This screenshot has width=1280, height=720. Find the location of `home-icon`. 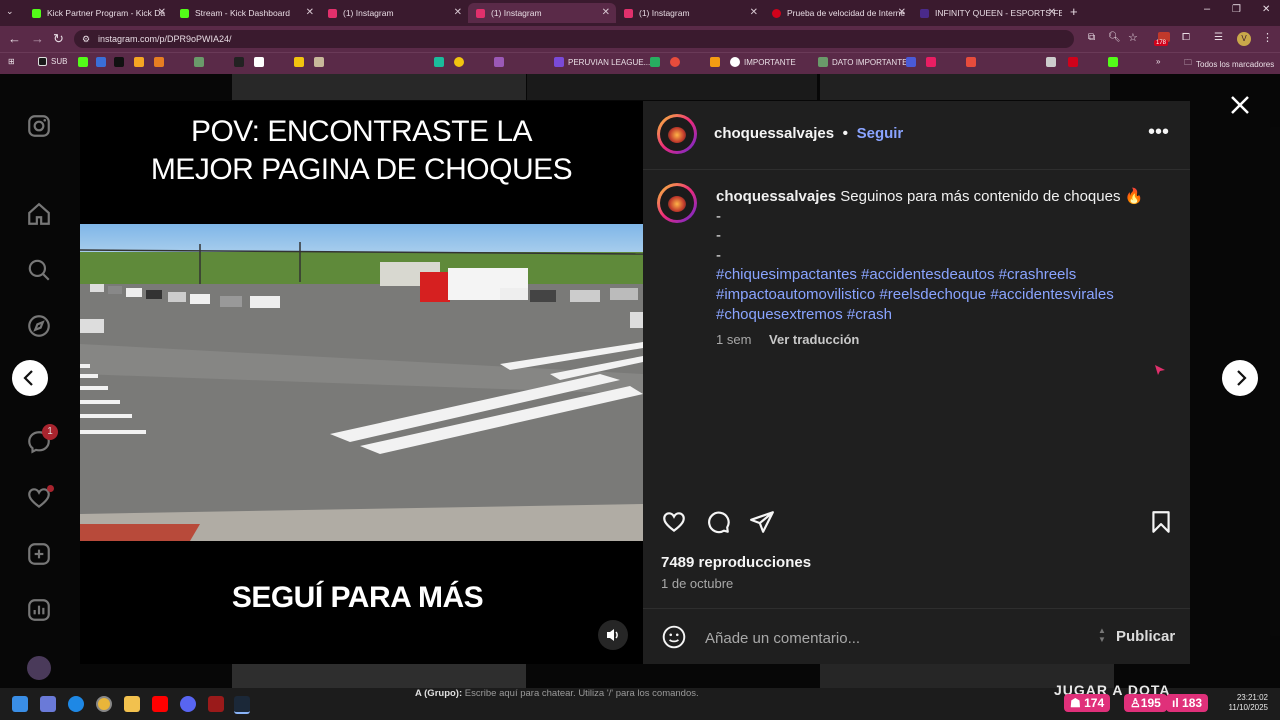

home-icon is located at coordinates (39, 214).